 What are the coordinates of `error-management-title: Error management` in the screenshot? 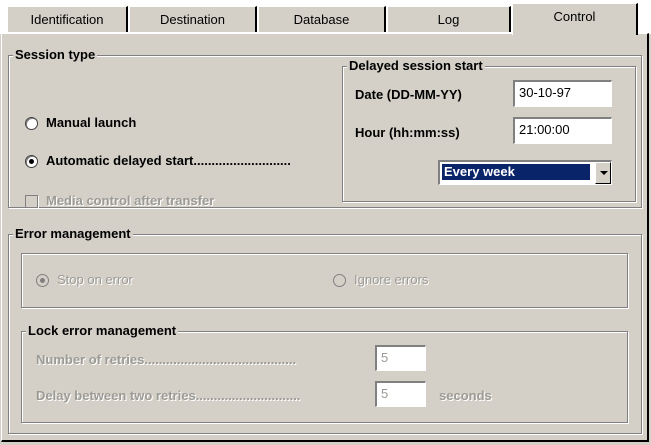 It's located at (73, 234).